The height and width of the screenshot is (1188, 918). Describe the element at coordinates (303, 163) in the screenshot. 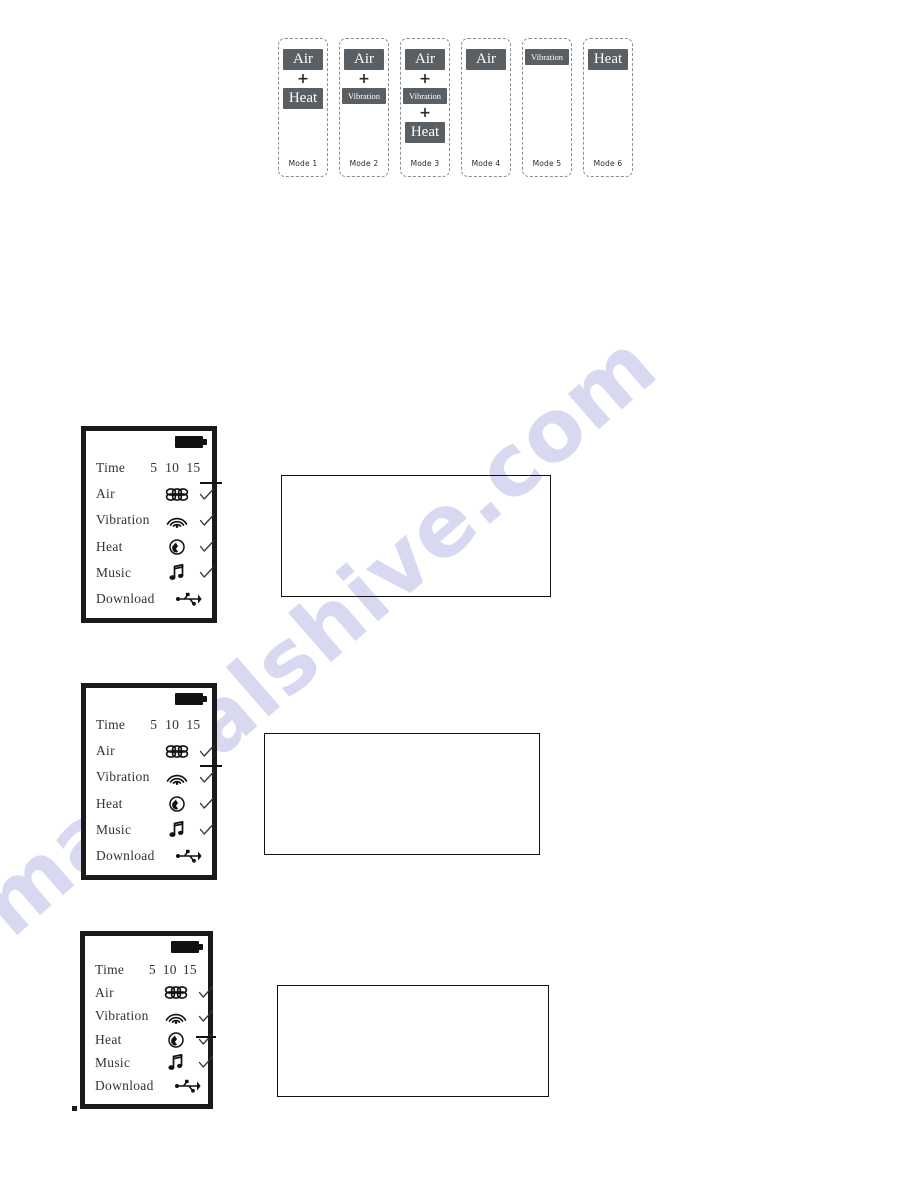

I see `mode-card-label: Mode 1` at that location.